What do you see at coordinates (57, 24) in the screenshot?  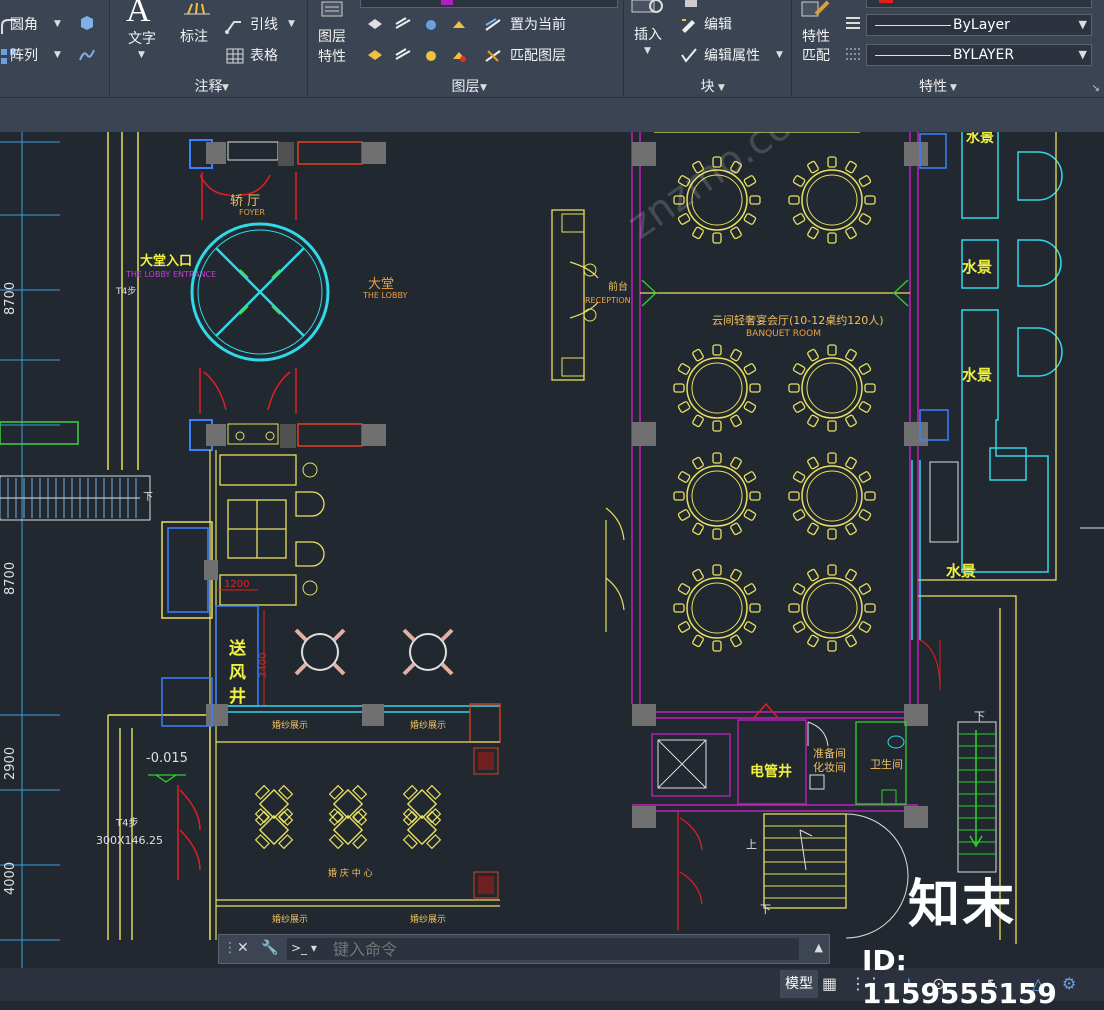 I see `fillet-dropdown-icon: ▼` at bounding box center [57, 24].